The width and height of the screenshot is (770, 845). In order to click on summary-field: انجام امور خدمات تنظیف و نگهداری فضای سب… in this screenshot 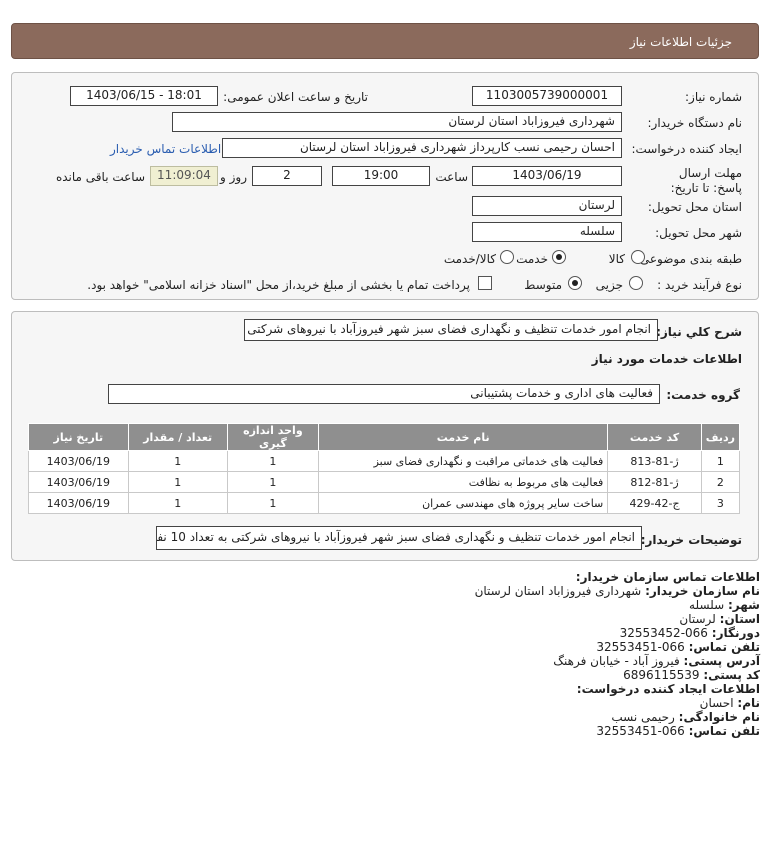, I will do `click(451, 330)`.